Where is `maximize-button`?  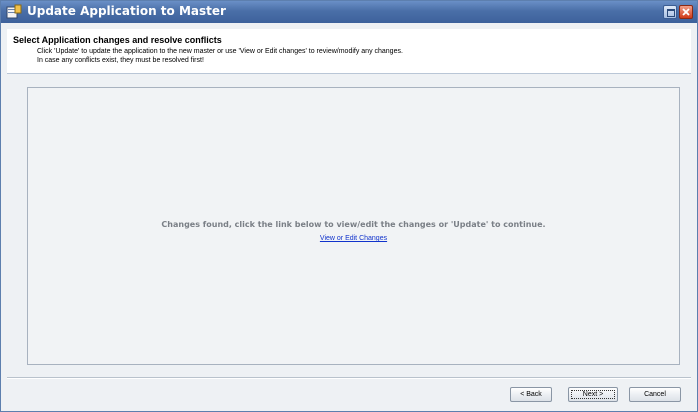 maximize-button is located at coordinates (670, 12).